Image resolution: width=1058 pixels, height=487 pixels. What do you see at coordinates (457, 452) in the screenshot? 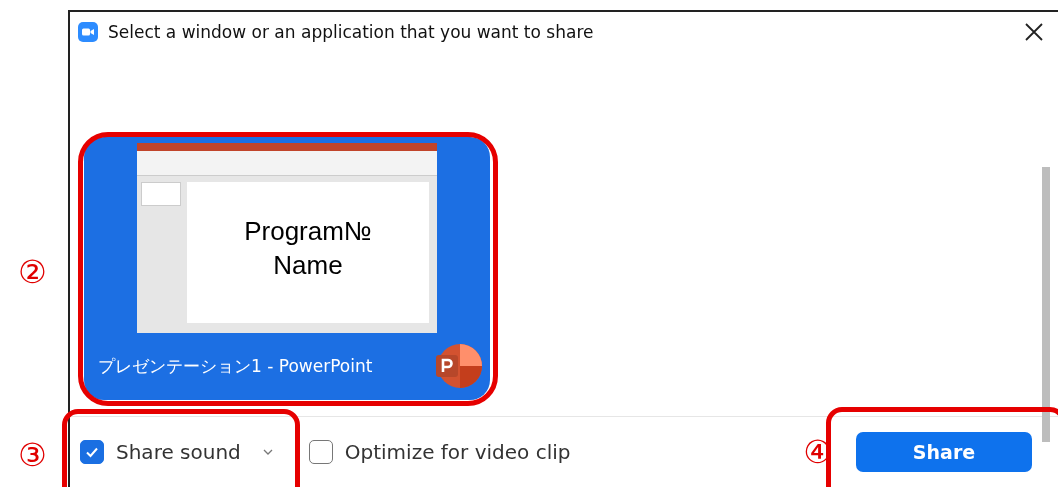
I see `option-label: Optimize for video clip` at bounding box center [457, 452].